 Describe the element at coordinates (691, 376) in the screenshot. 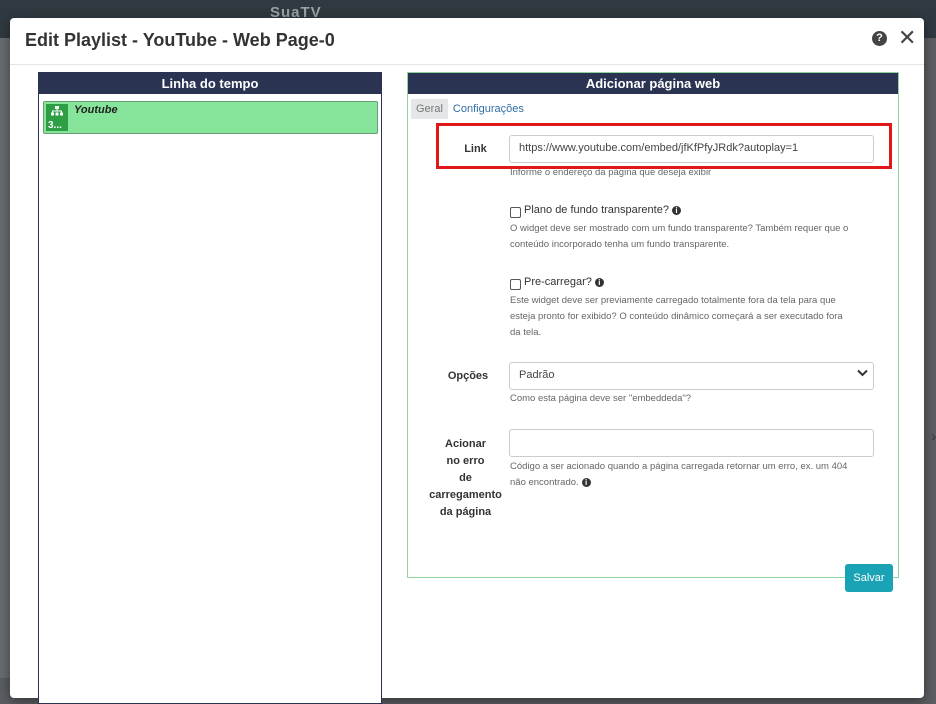

I see `options-select: Padrão` at that location.